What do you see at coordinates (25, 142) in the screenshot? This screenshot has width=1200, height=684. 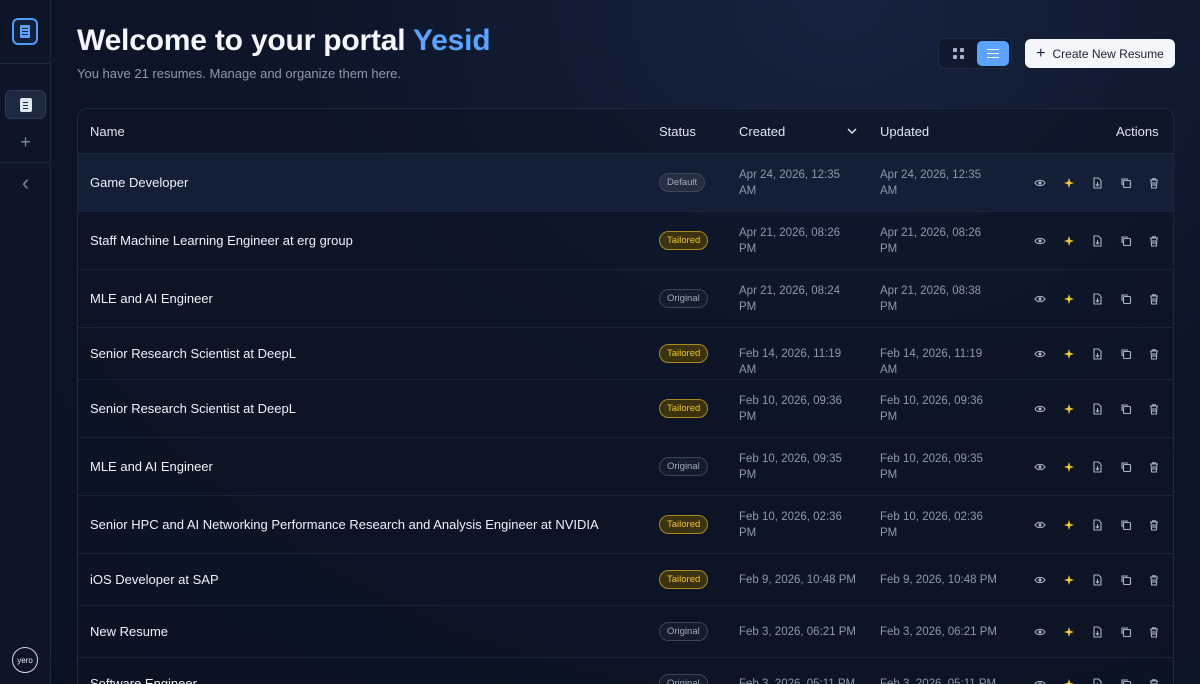 I see `sidebar-add-button: +` at bounding box center [25, 142].